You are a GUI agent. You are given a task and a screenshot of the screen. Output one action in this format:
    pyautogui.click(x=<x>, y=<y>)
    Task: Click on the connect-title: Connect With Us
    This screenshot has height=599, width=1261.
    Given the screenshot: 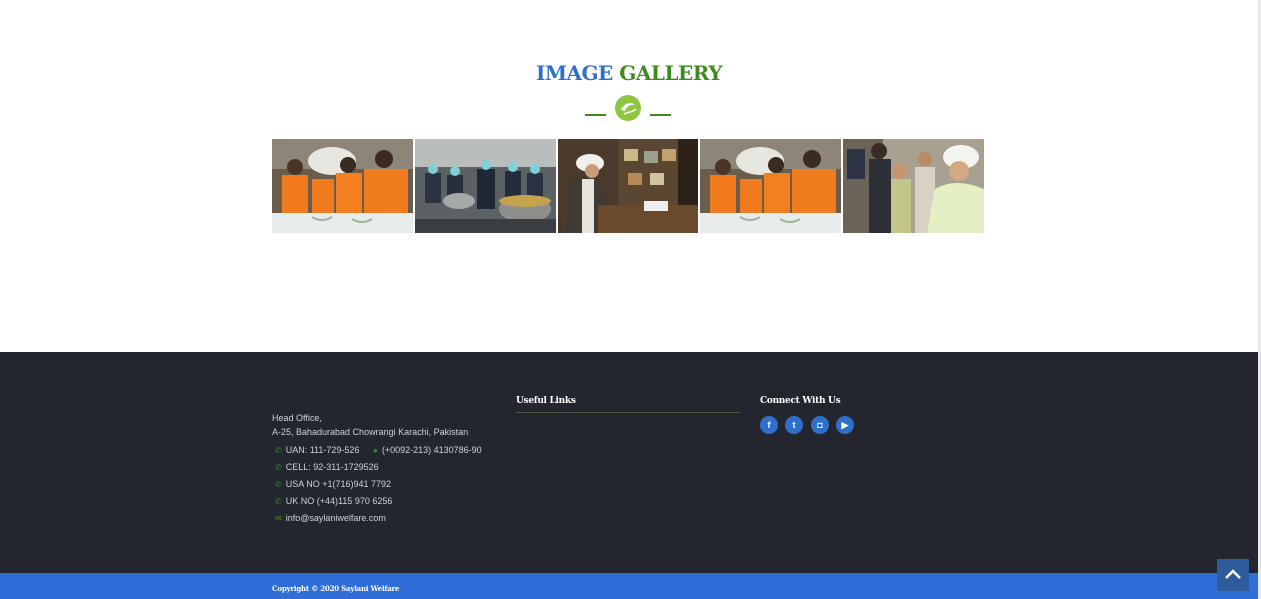 What is the action you would take?
    pyautogui.click(x=800, y=401)
    